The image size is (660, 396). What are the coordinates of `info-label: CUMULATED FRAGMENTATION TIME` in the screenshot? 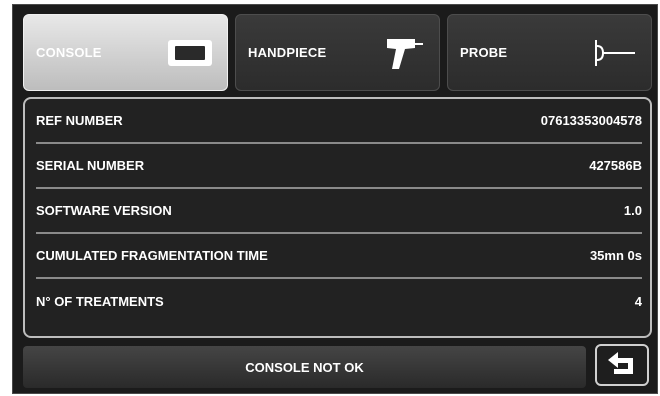 It's located at (152, 255).